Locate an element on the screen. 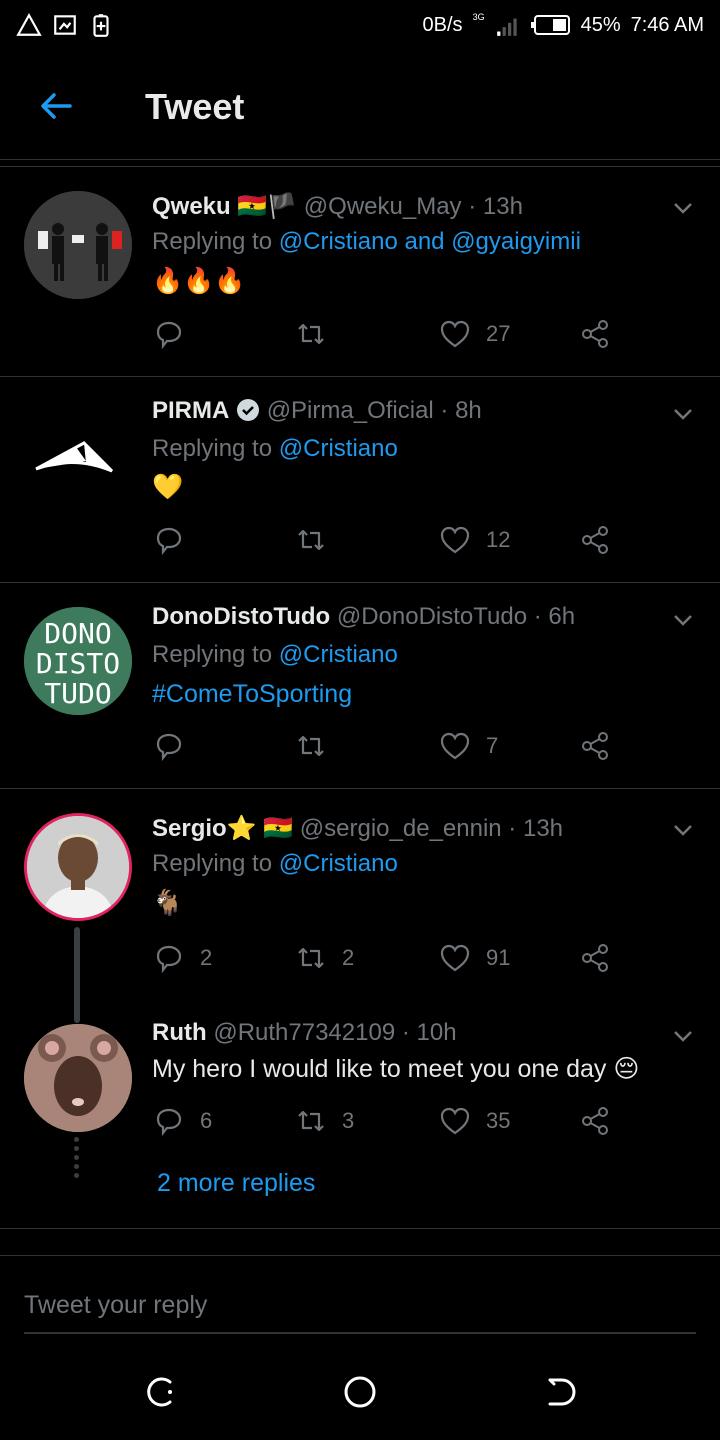 The width and height of the screenshot is (720, 1440). handle: @sergio_de_ennin is located at coordinates (401, 828).